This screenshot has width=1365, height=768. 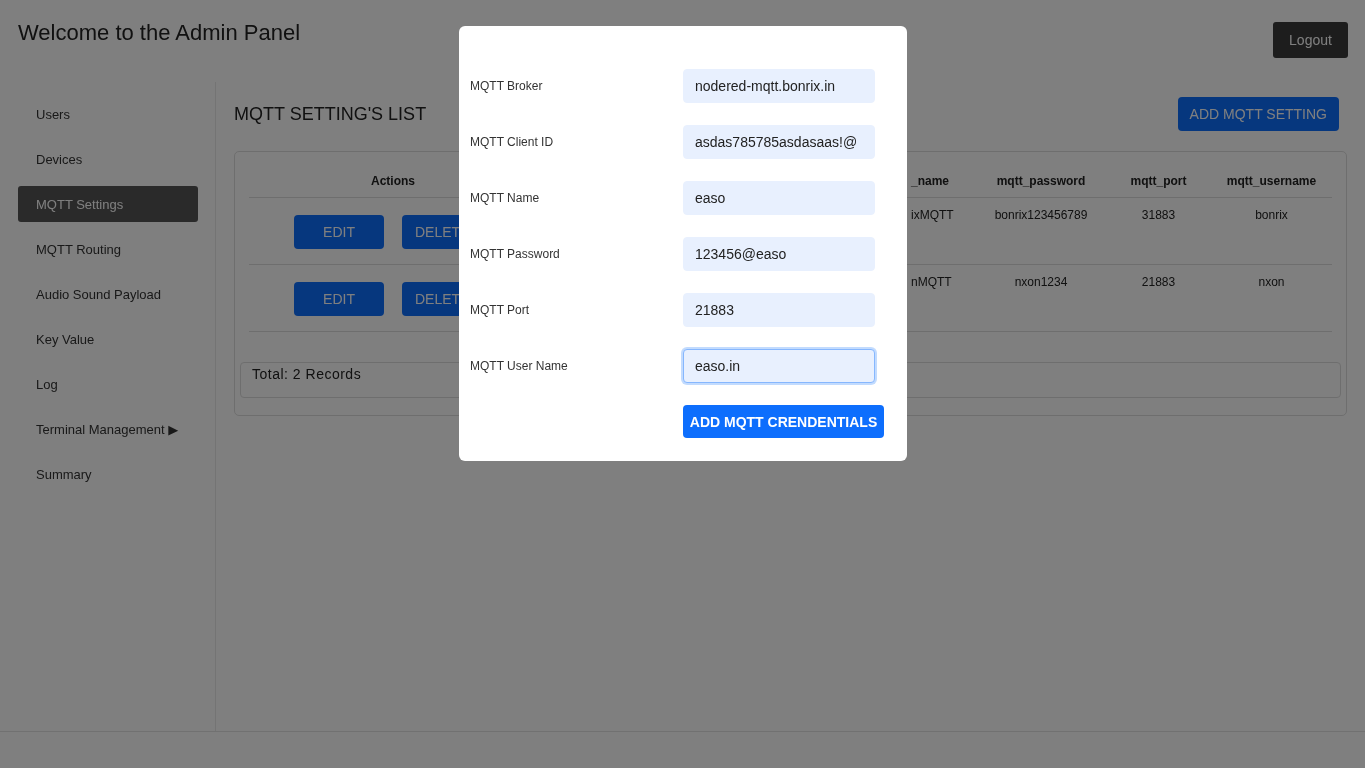 I want to click on table-cell: ixMQTT, so click(x=942, y=231).